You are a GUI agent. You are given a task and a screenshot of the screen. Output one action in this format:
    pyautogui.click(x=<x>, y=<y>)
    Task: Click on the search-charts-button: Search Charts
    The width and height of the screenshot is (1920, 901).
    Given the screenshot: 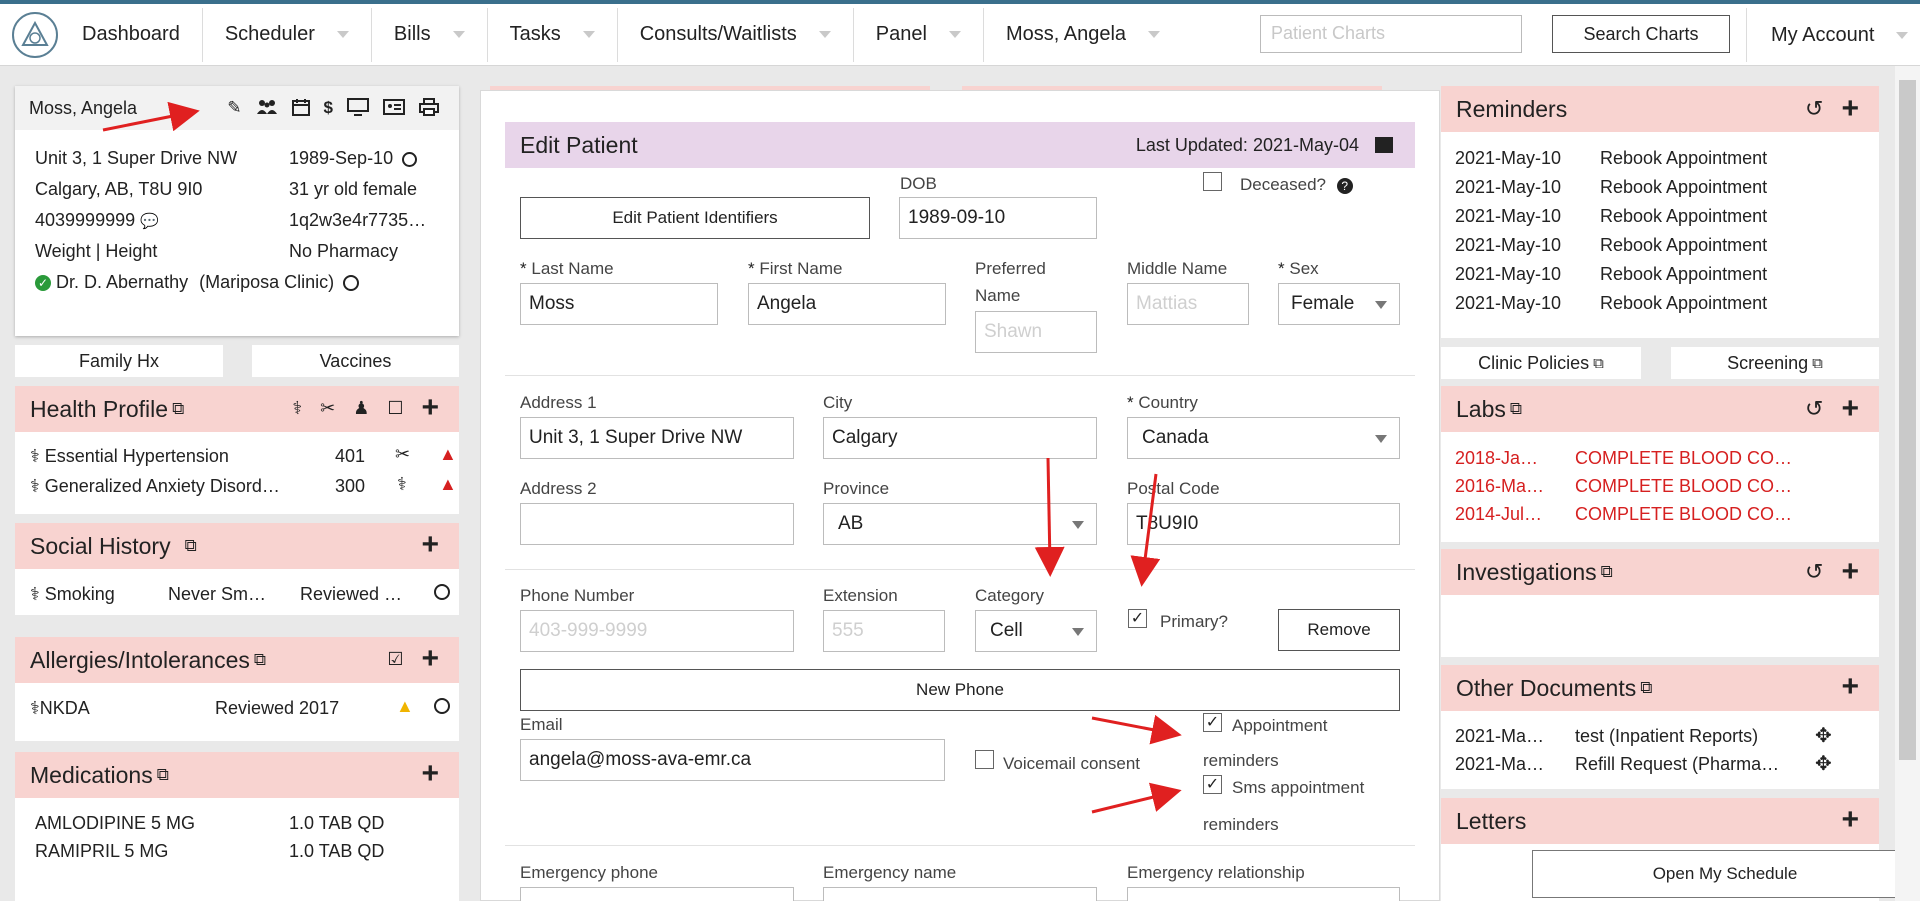 What is the action you would take?
    pyautogui.click(x=1641, y=34)
    